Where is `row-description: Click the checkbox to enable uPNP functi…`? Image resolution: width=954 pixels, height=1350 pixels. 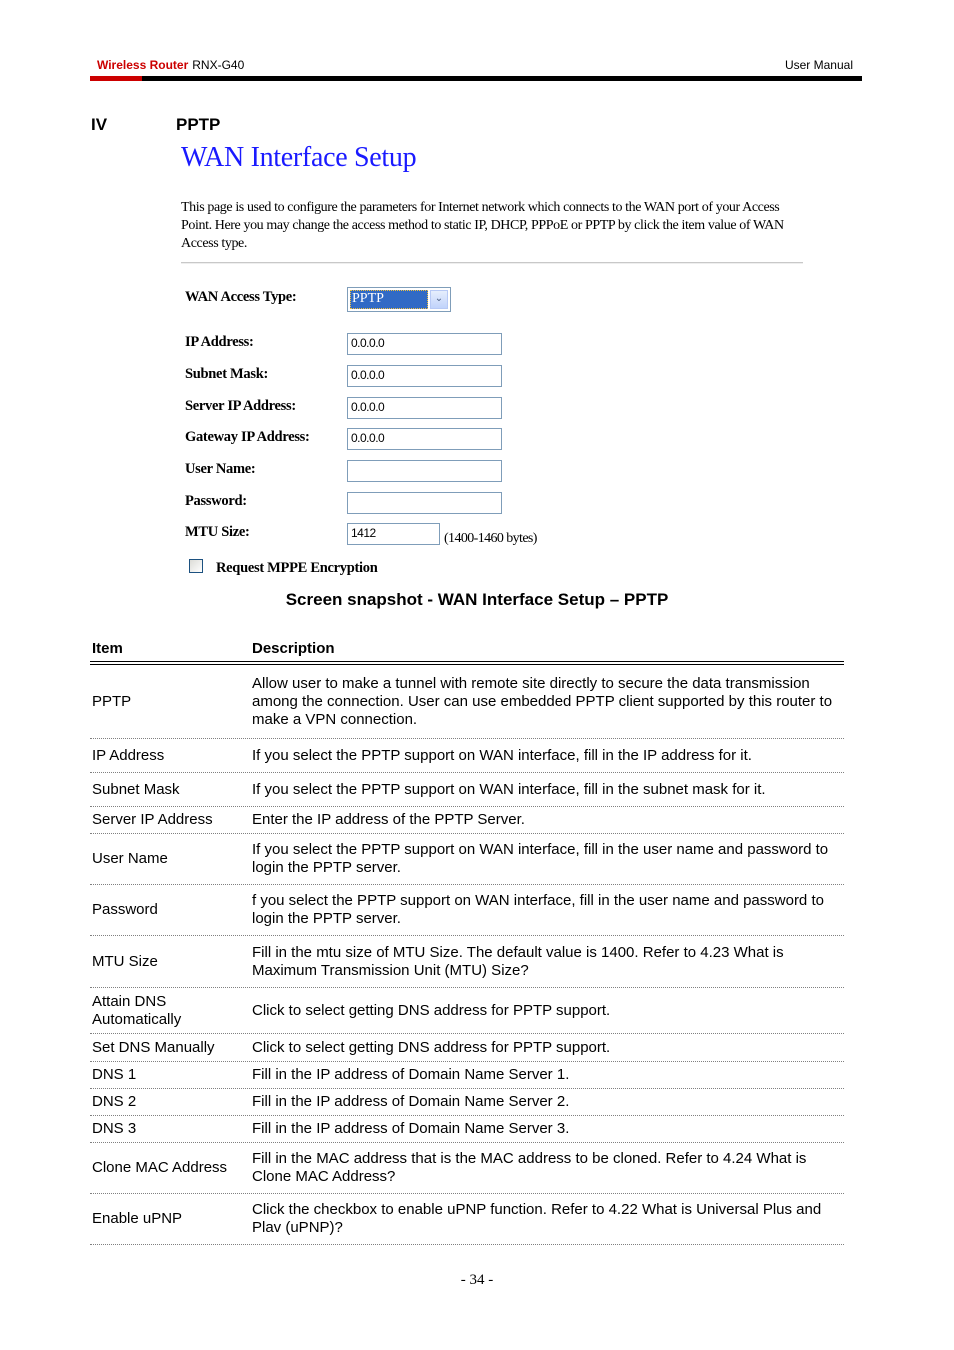 row-description: Click the checkbox to enable uPNP functi… is located at coordinates (537, 1218).